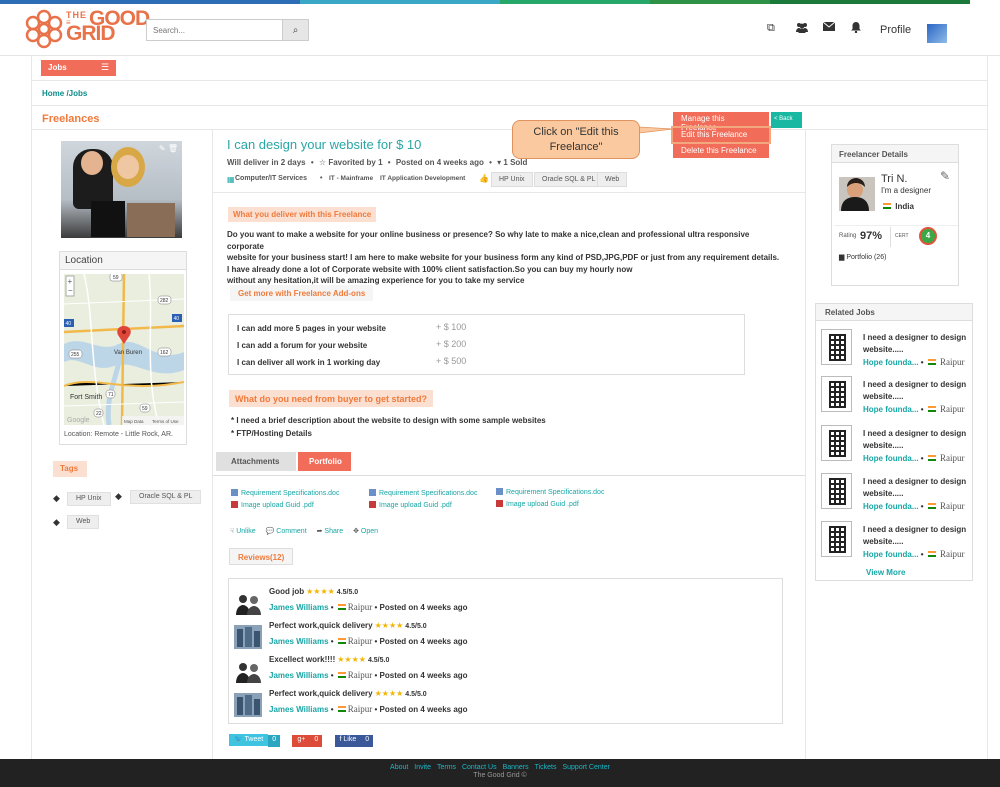  What do you see at coordinates (479, 767) in the screenshot?
I see `footer-link-contact: Contact Us` at bounding box center [479, 767].